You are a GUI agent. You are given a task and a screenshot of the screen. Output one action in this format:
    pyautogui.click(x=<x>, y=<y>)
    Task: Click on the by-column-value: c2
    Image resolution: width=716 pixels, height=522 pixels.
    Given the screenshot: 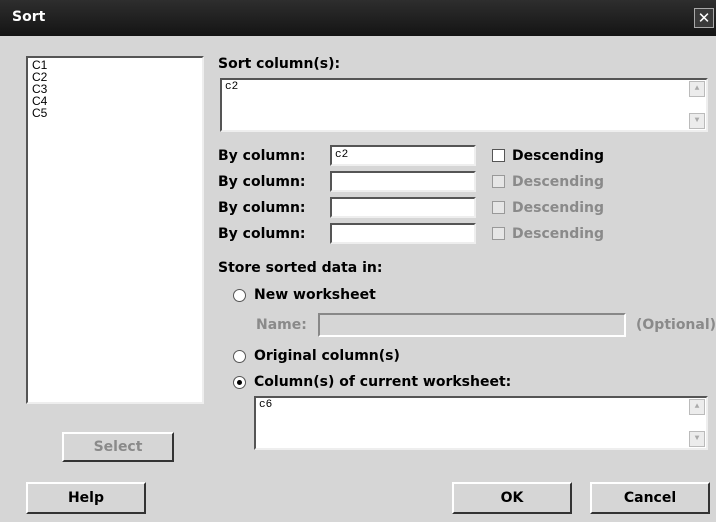 What is the action you would take?
    pyautogui.click(x=342, y=155)
    